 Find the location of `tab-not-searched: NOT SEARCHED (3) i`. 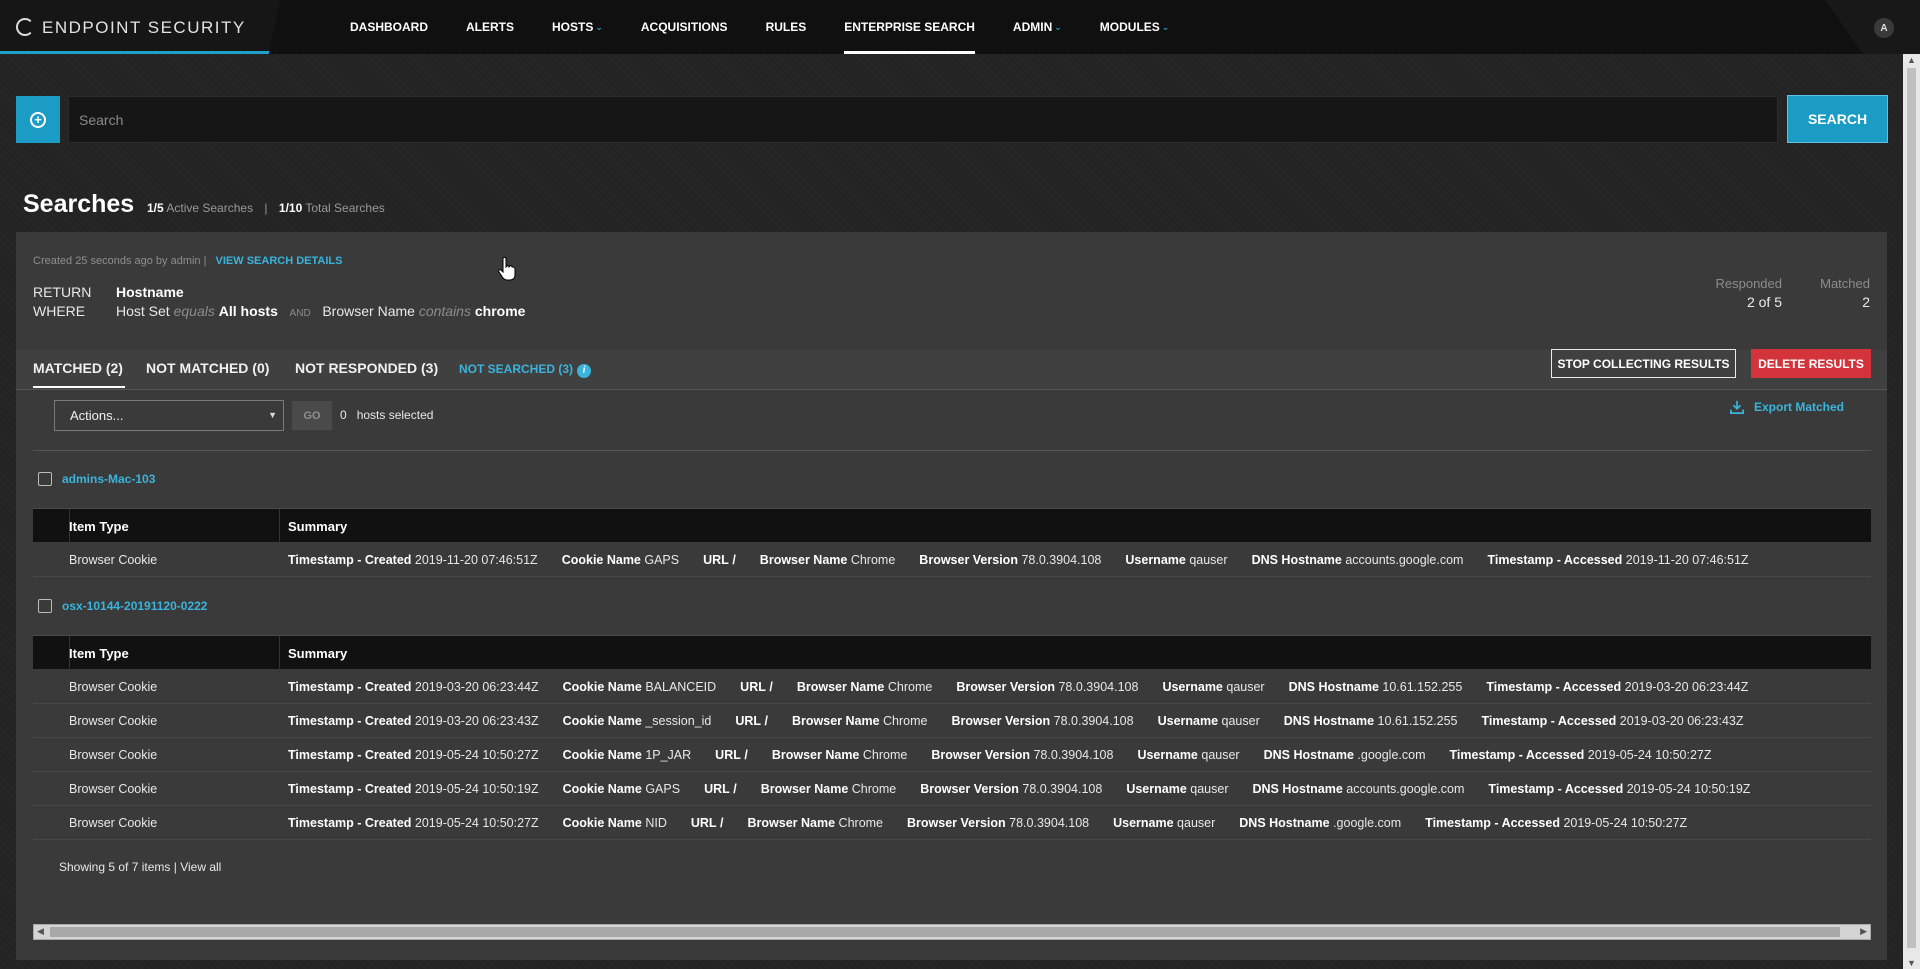

tab-not-searched: NOT SEARCHED (3) i is located at coordinates (525, 370).